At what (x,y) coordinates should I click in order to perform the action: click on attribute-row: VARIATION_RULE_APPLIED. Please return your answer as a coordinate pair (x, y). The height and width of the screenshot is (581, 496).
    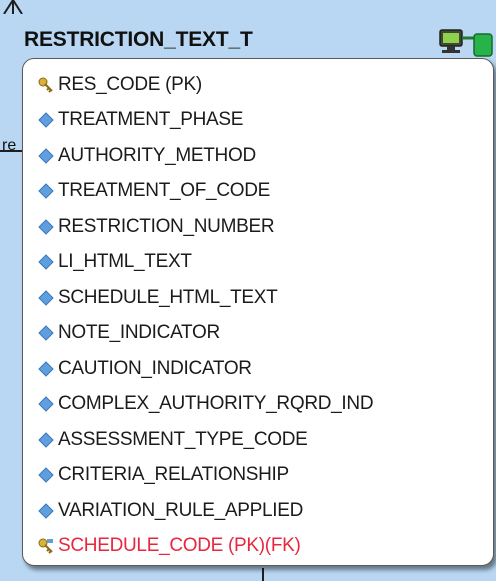
    Looking at the image, I should click on (205, 511).